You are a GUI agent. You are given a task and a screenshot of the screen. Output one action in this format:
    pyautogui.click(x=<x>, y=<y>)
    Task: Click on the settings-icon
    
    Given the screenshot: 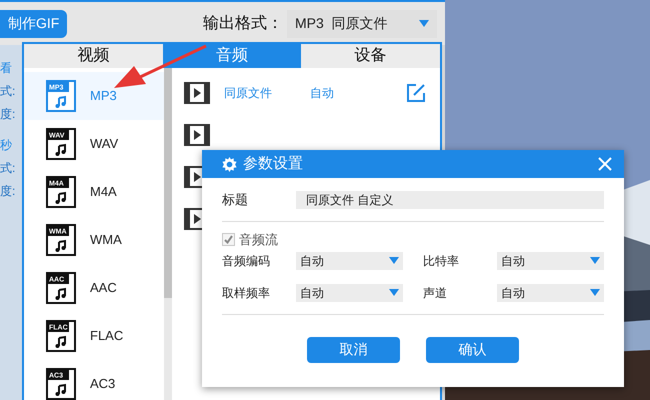 What is the action you would take?
    pyautogui.click(x=229, y=164)
    